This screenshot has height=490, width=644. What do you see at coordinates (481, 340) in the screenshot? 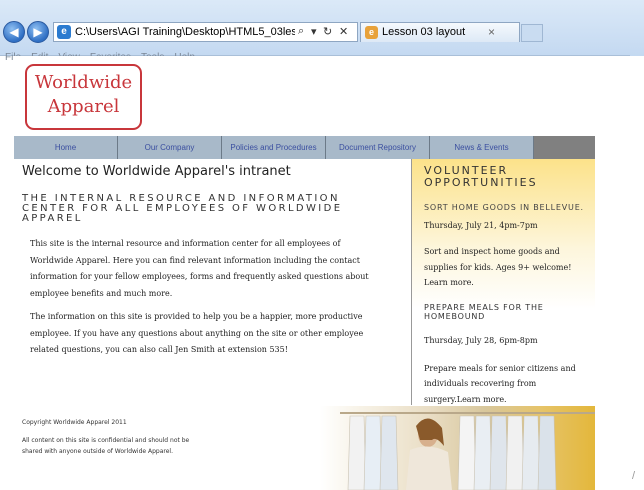
I see `event-date: Thursday, July 28, 6pm-8pm` at bounding box center [481, 340].